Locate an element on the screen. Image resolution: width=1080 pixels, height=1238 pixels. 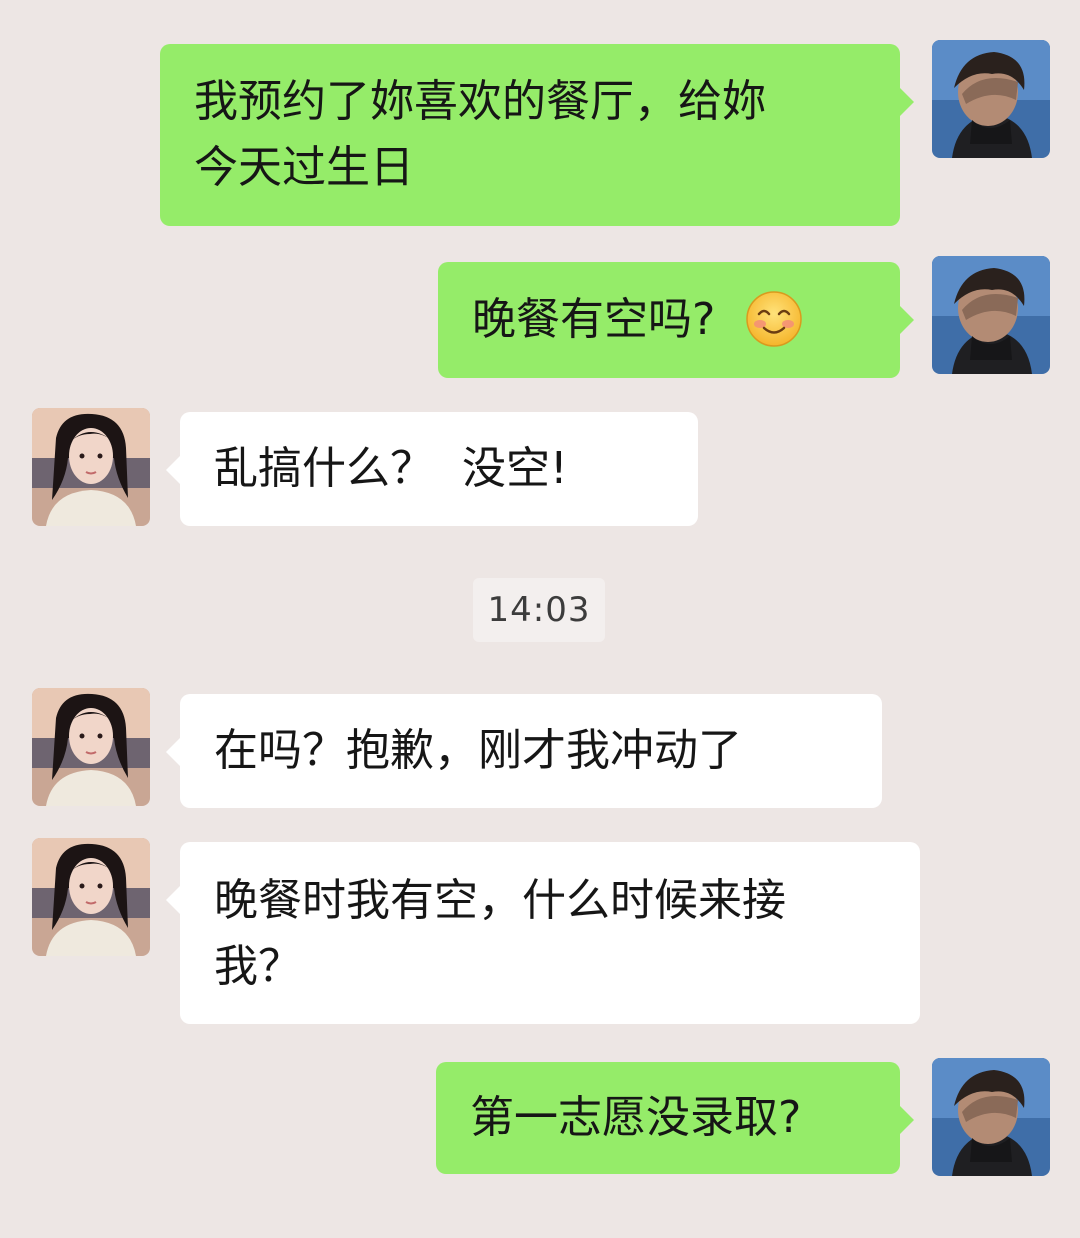
message-line: 我？ is located at coordinates (258, 966).